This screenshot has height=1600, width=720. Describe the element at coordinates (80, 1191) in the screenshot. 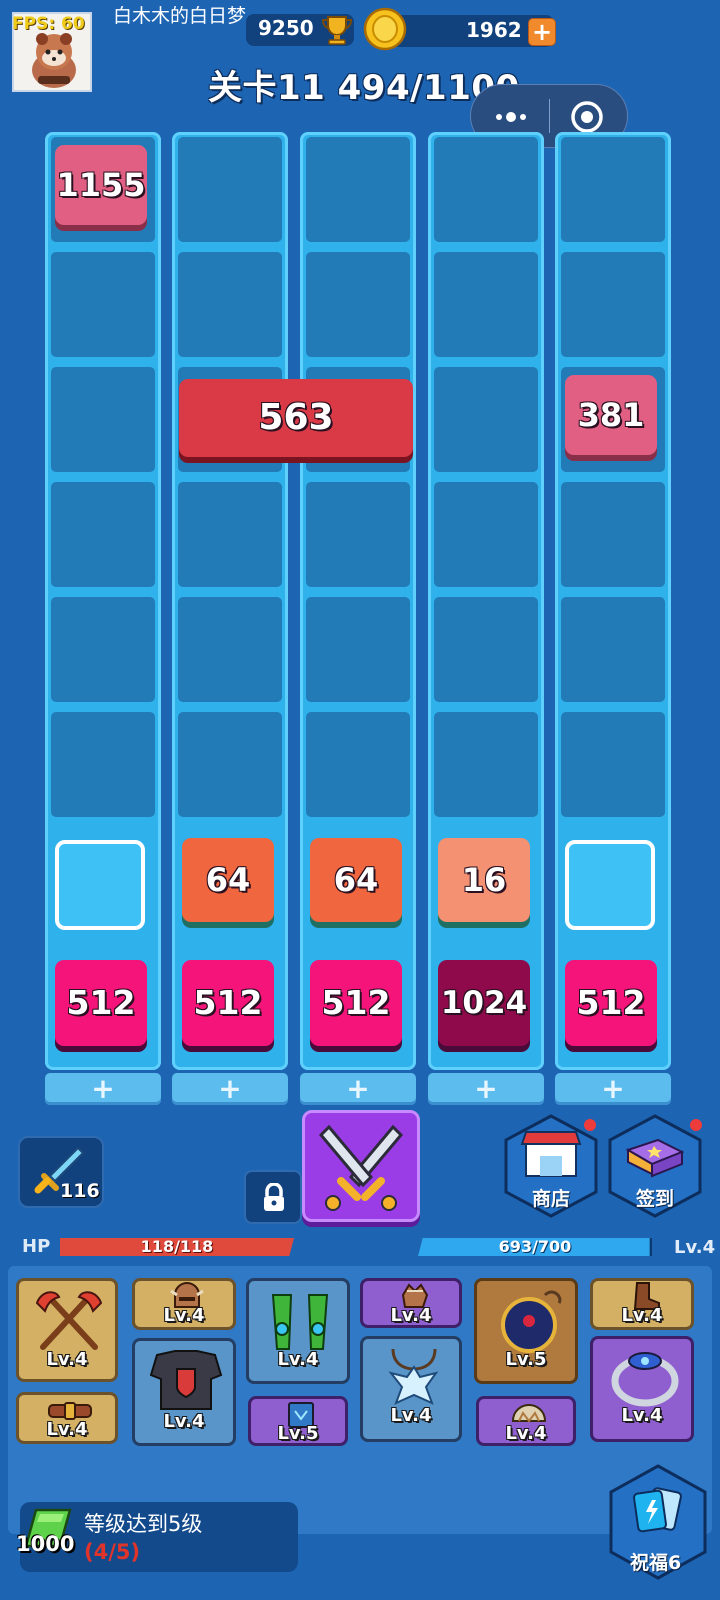

I see `sword-count: 116` at that location.